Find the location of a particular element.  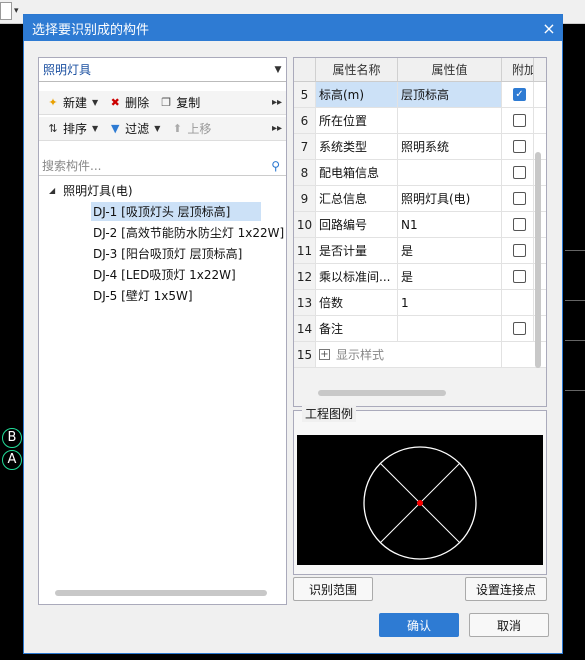

cad-line is located at coordinates (575, 300).